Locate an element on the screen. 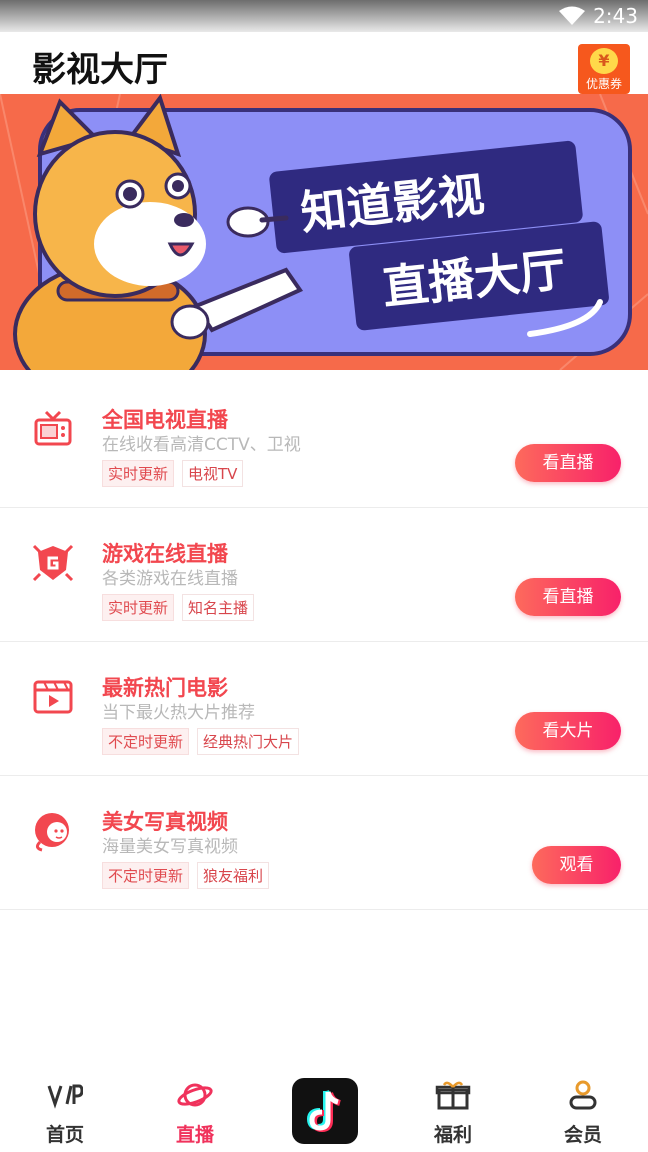 The width and height of the screenshot is (648, 1152). list-item: 美女写真视频 海量美女写真视频 不定时更新 狼友福利 观看 is located at coordinates (324, 843).